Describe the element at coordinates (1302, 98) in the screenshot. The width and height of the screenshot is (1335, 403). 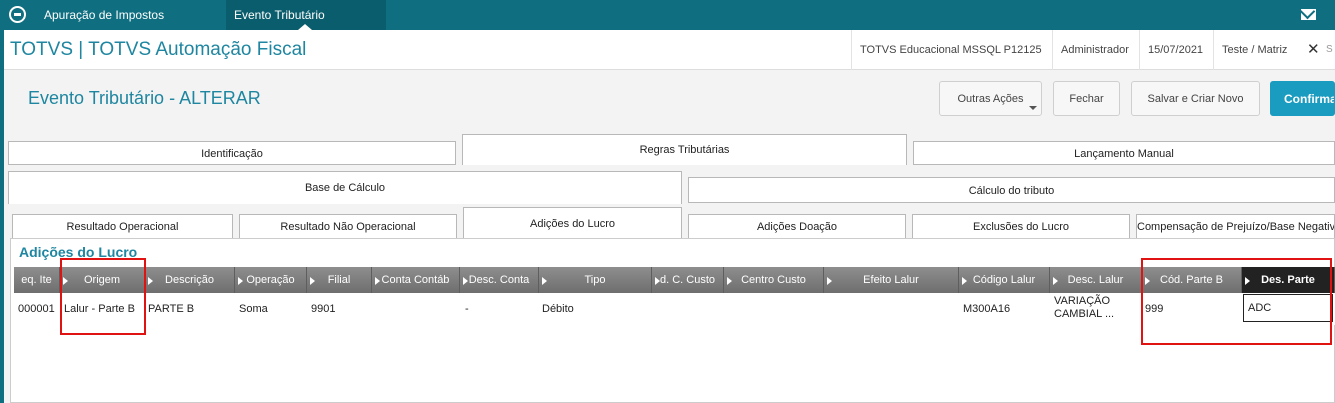
I see `confirm-button: Confirmar` at that location.